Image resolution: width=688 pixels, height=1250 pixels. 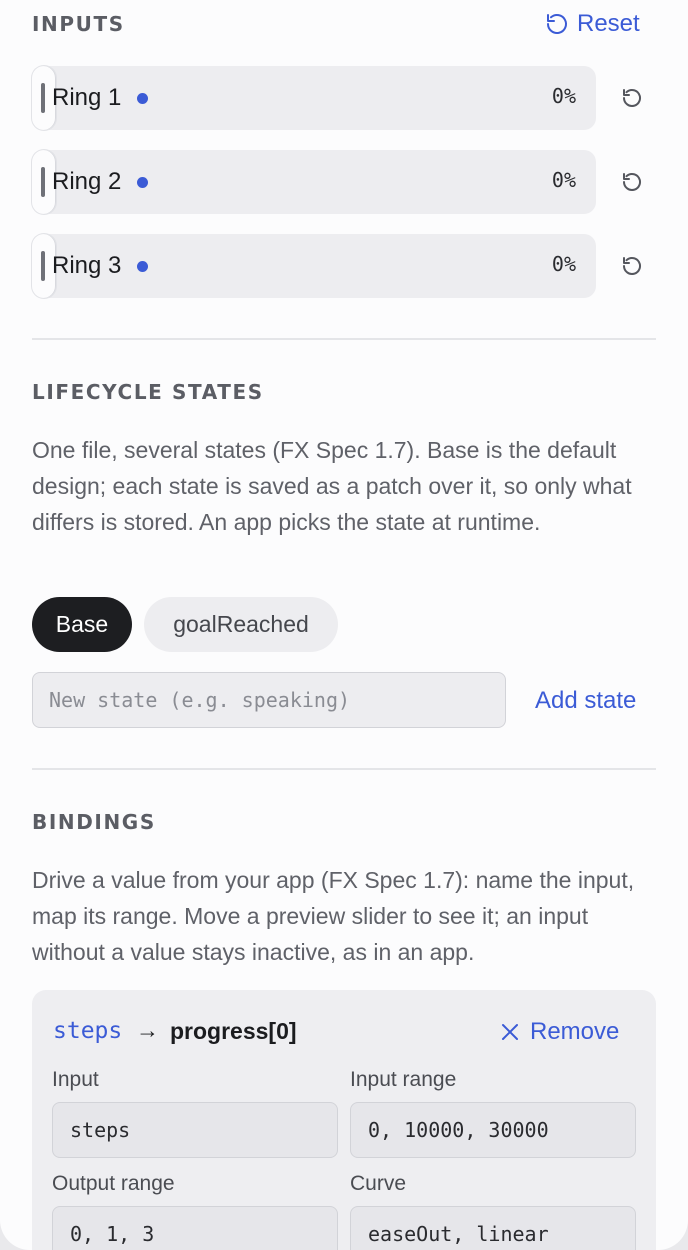 I want to click on input-range-label: Input range, so click(x=403, y=1079).